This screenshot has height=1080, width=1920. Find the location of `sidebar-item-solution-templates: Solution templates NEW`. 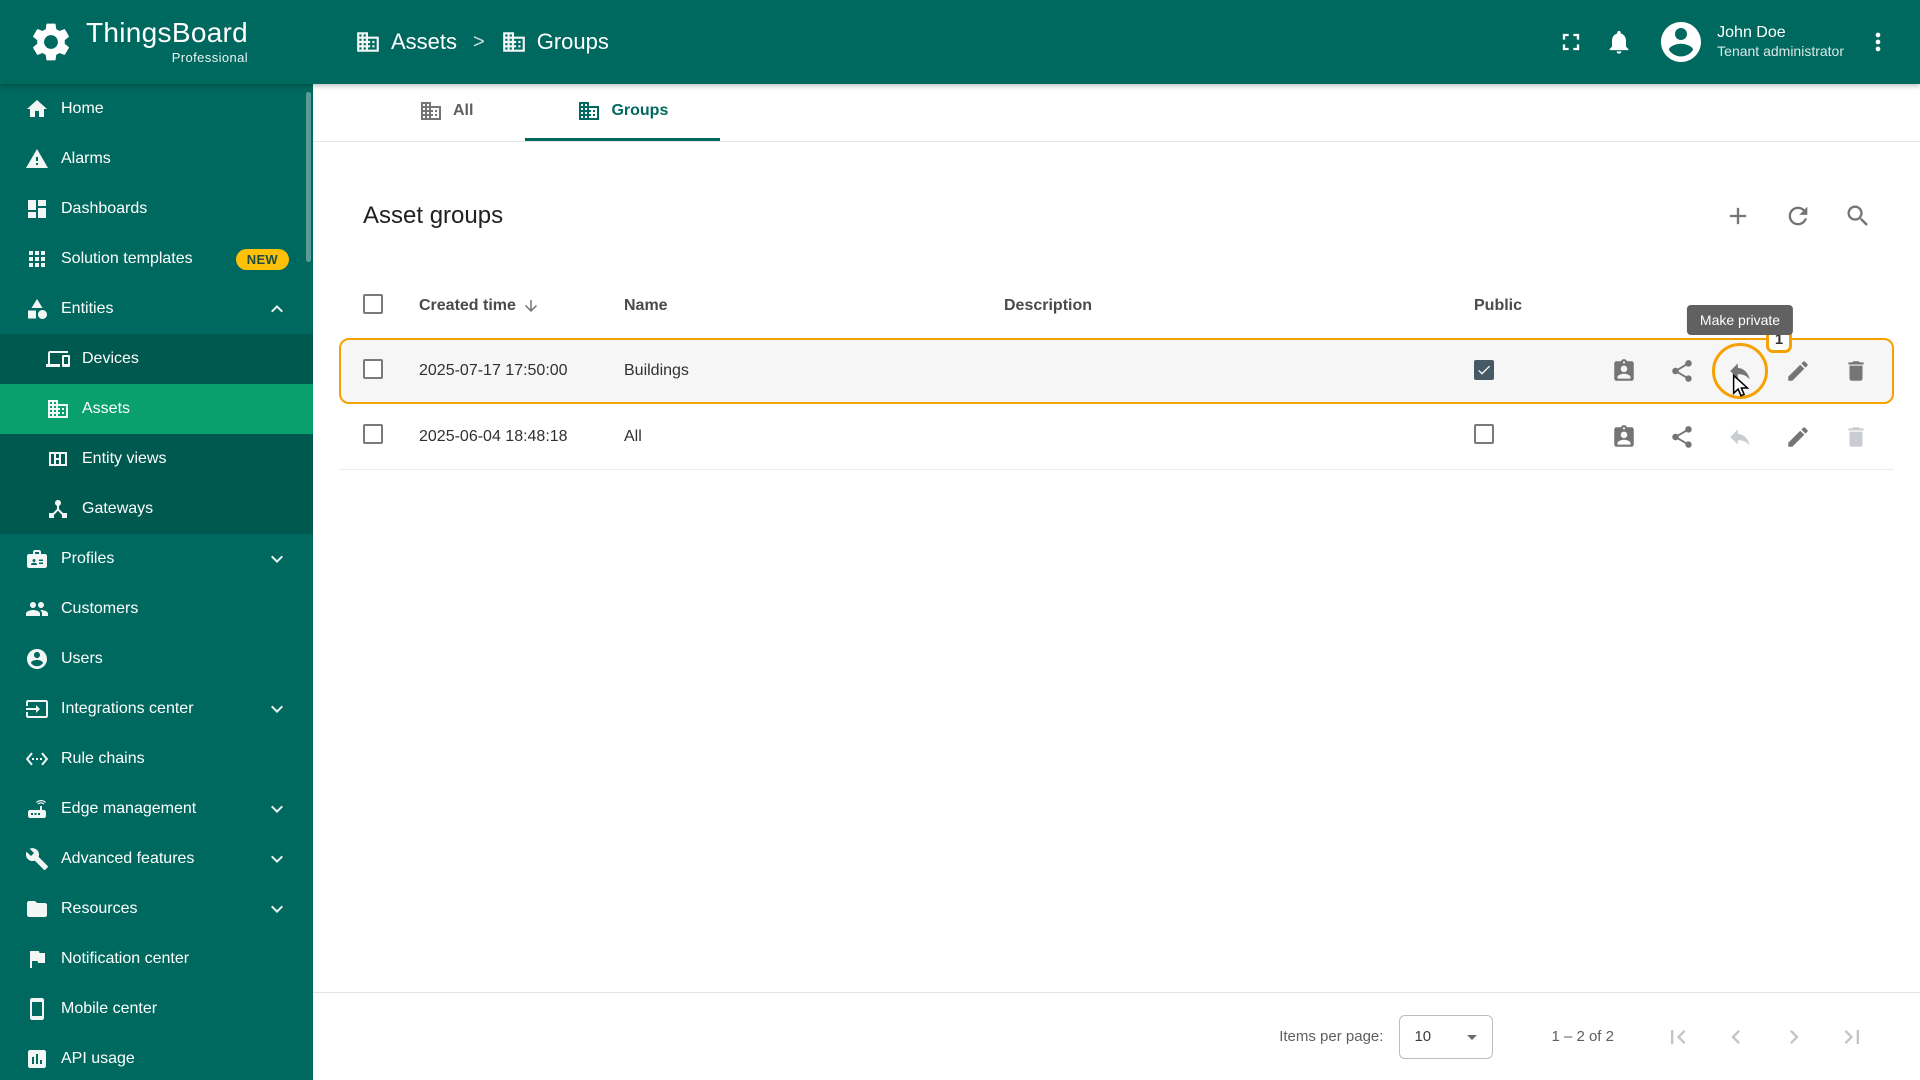

sidebar-item-solution-templates: Solution templates NEW is located at coordinates (156, 259).